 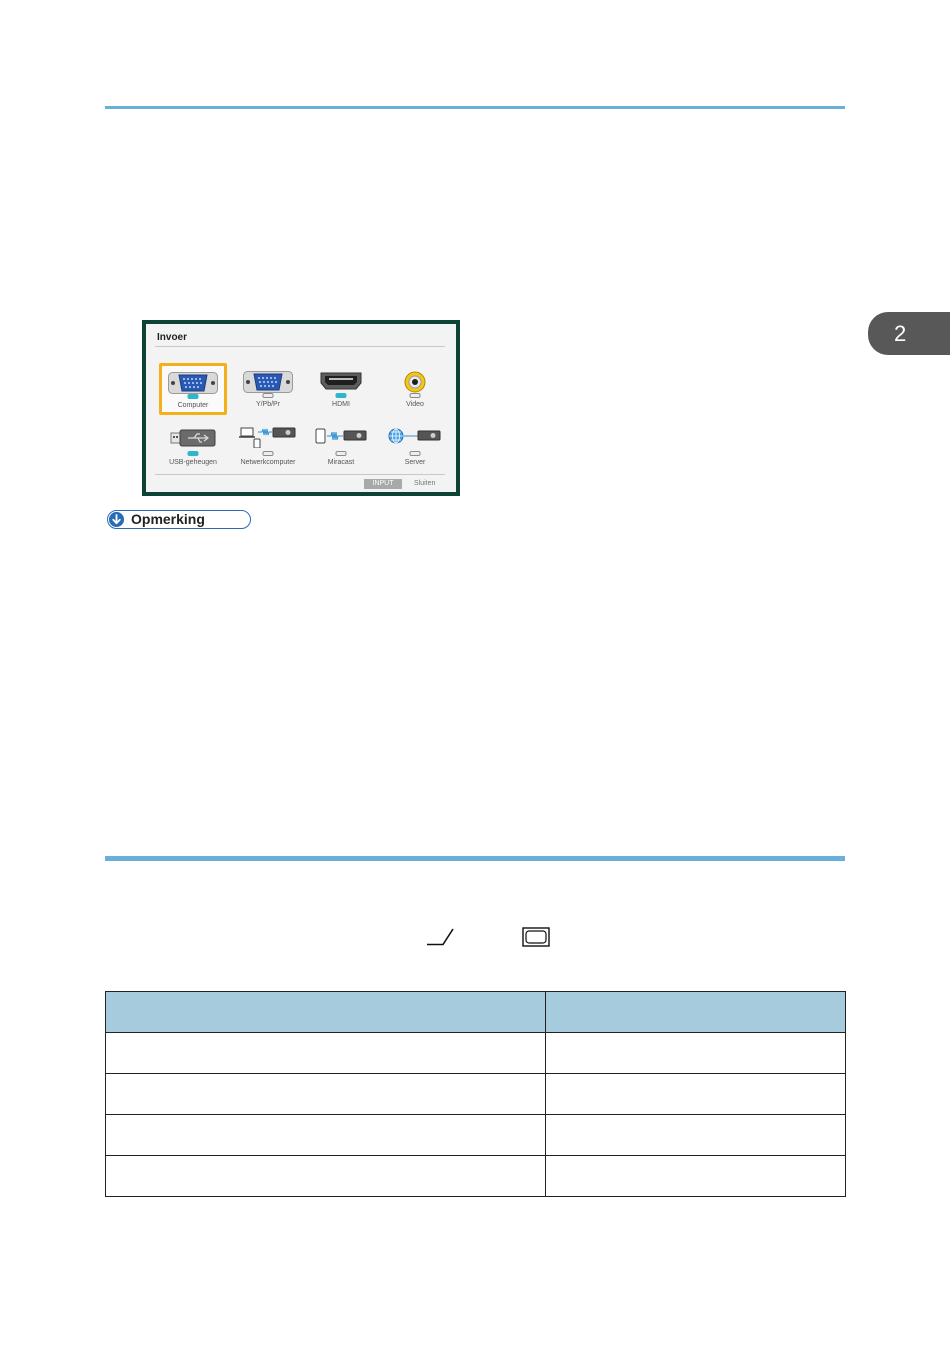 I want to click on input-item-usb-memory: USB-geheugen, so click(x=193, y=447).